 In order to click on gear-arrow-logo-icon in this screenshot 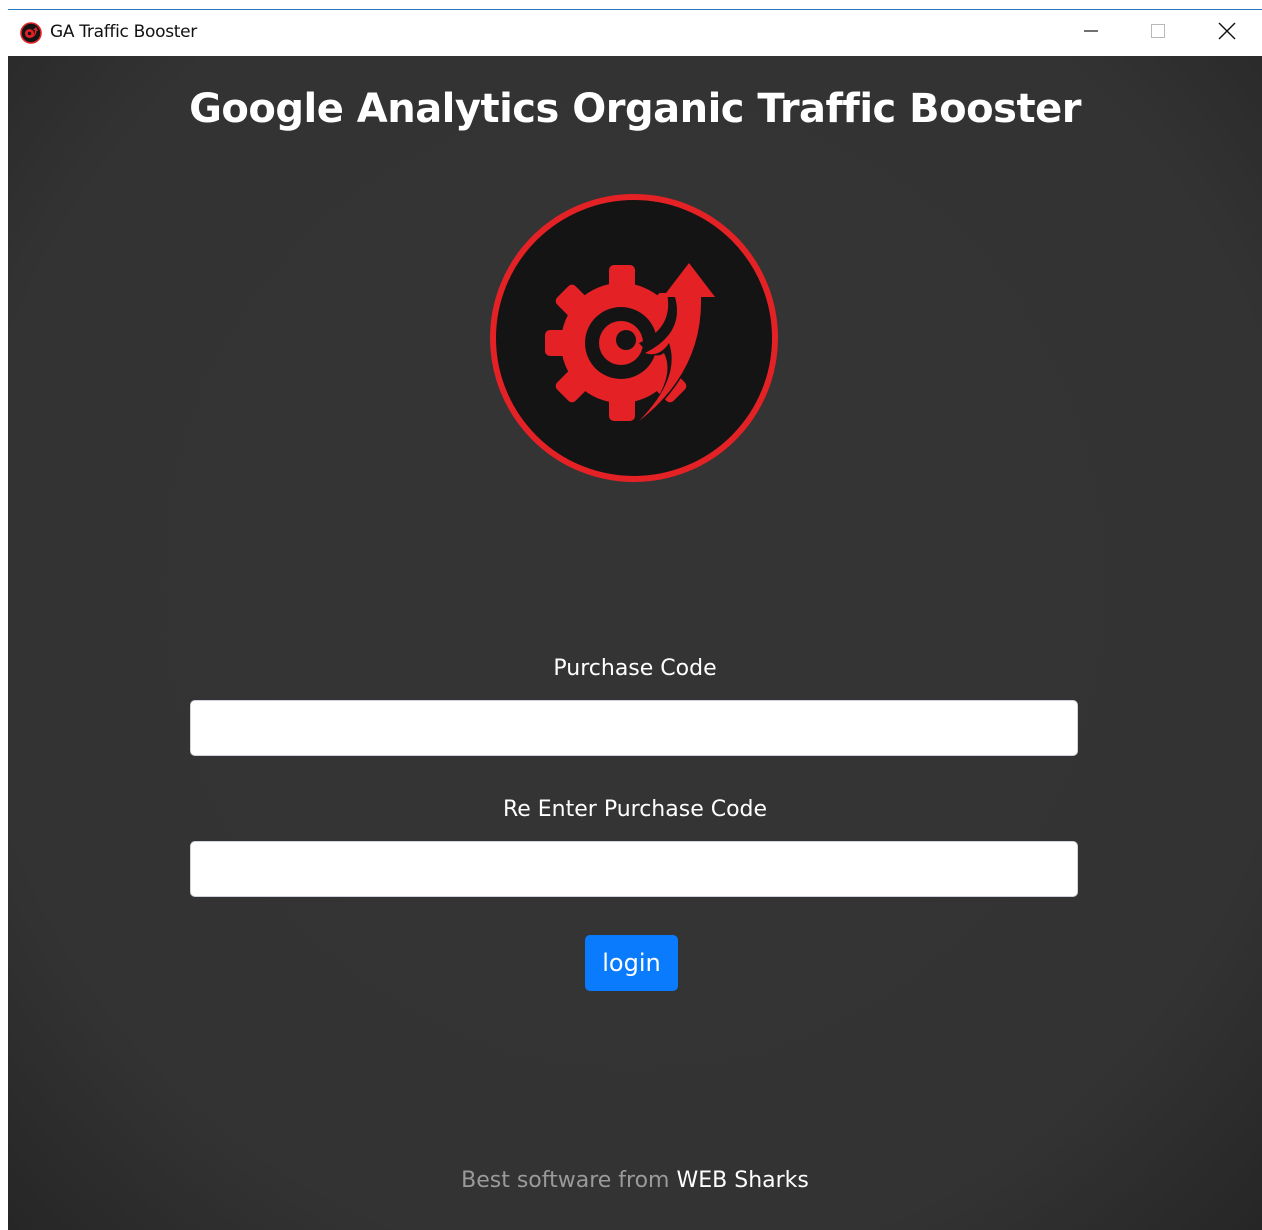, I will do `click(634, 338)`.